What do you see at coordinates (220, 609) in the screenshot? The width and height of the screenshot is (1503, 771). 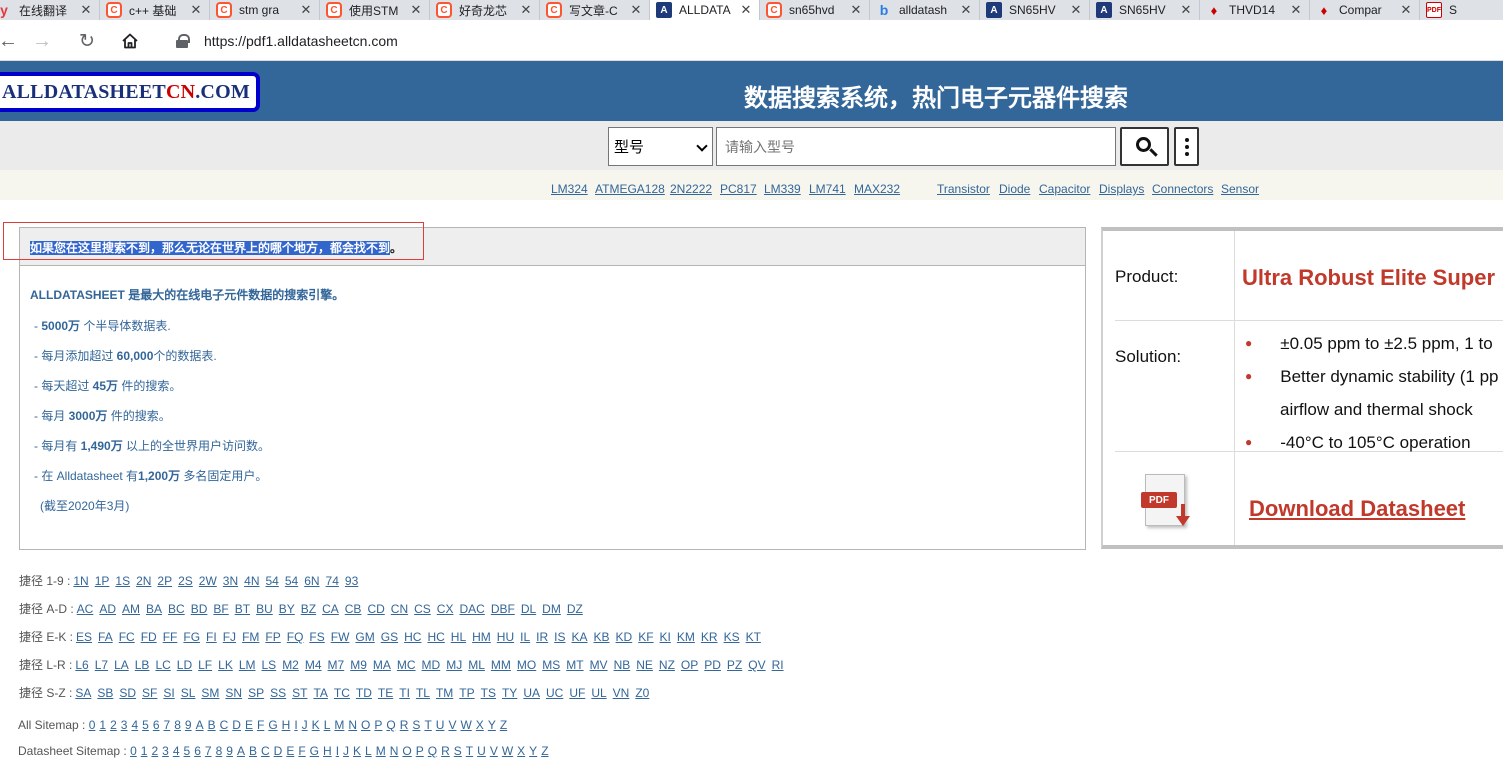 I see `shortcut-link: BF` at bounding box center [220, 609].